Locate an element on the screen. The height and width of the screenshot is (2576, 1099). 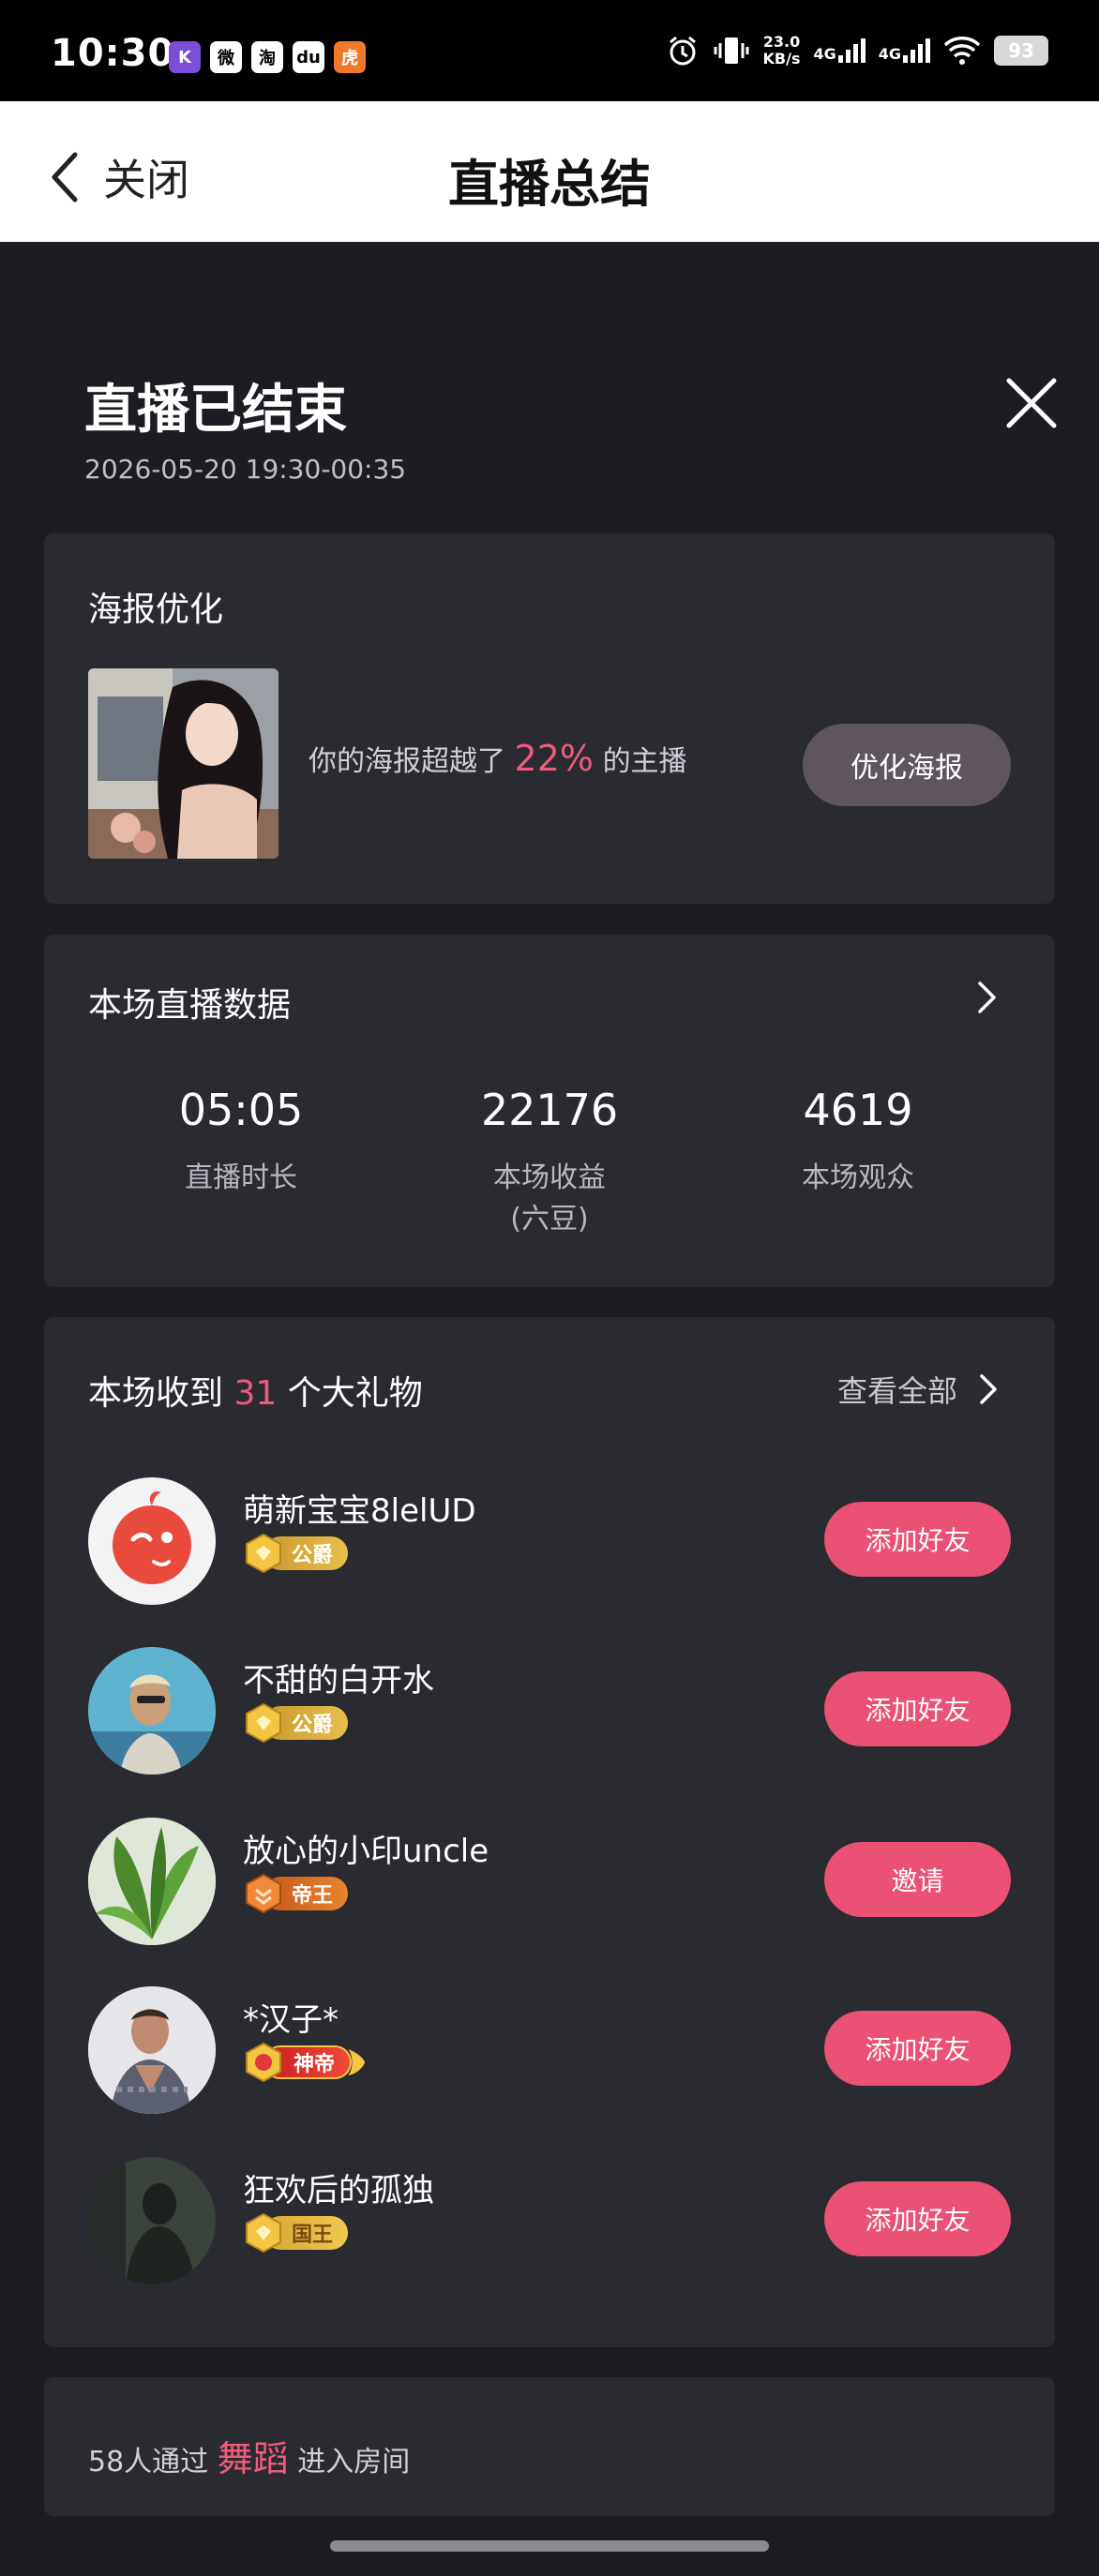
gift-user-row: *汉子* 神帝 添加好友 is located at coordinates (549, 2052).